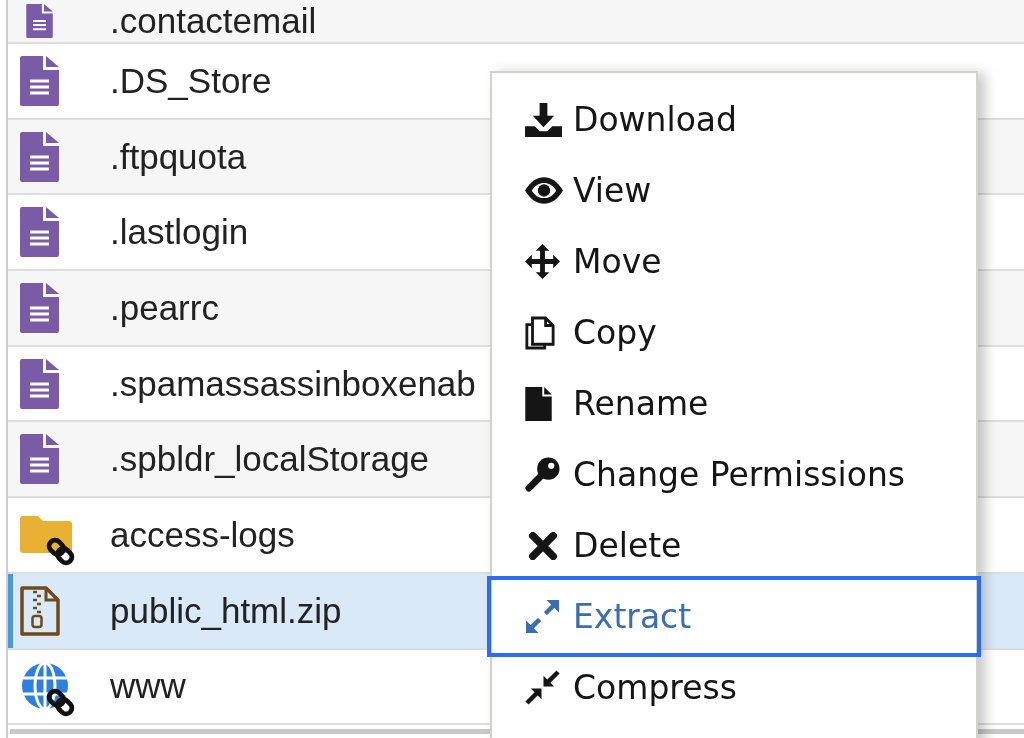 The height and width of the screenshot is (738, 1024). I want to click on file-name: .lastlogin, so click(179, 232).